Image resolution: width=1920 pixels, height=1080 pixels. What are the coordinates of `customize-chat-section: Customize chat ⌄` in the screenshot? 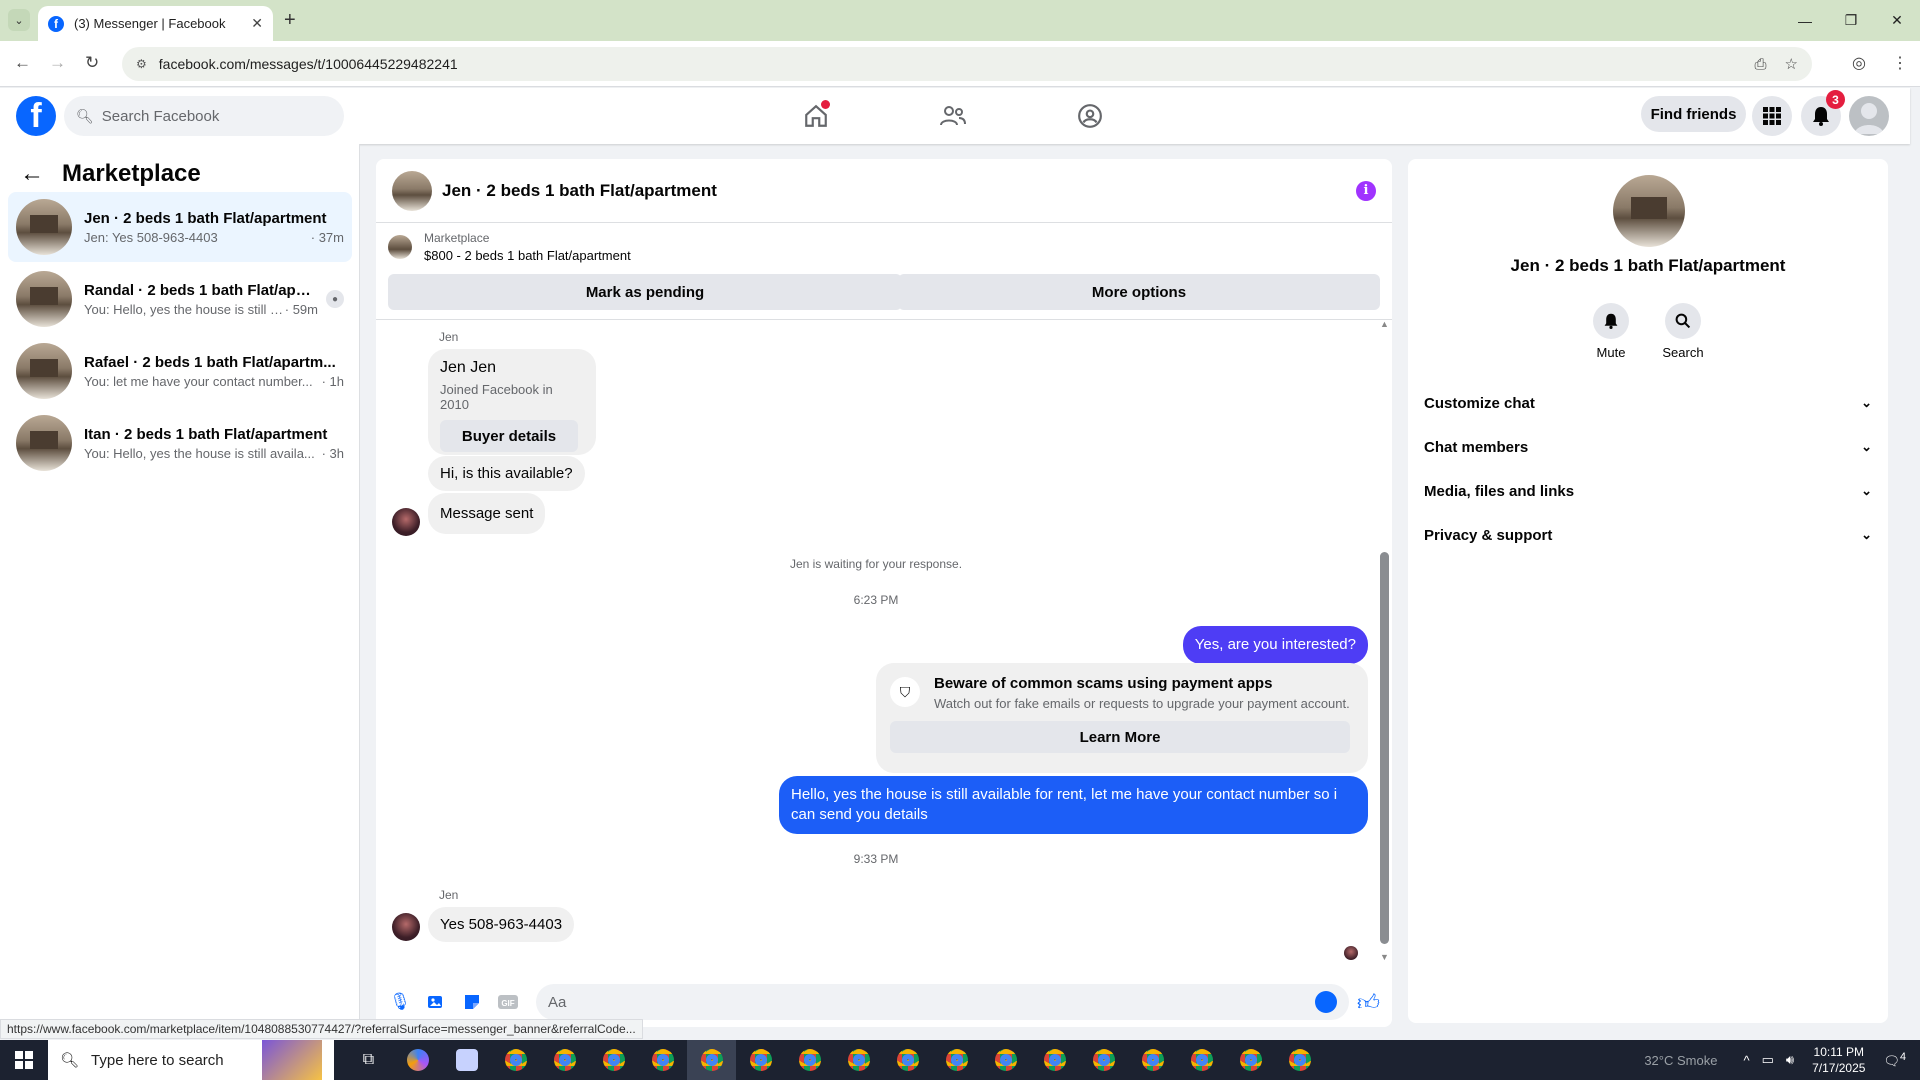 It's located at (1648, 403).